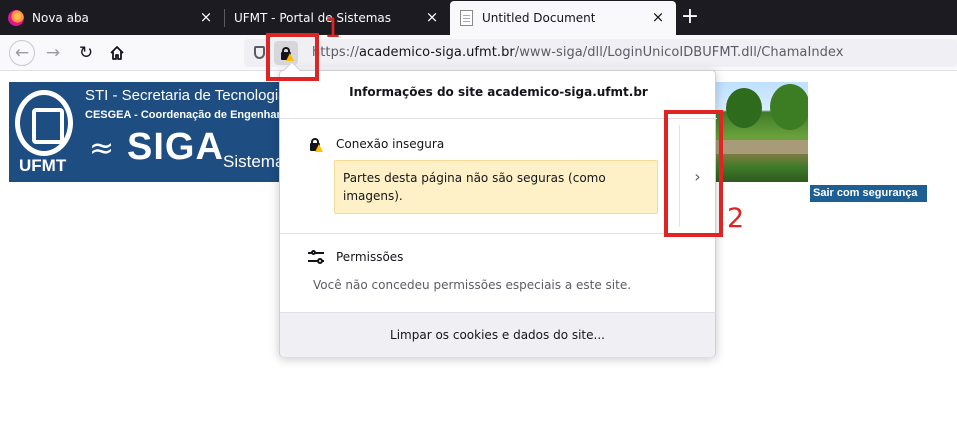  I want to click on firefox-icon, so click(16, 17).